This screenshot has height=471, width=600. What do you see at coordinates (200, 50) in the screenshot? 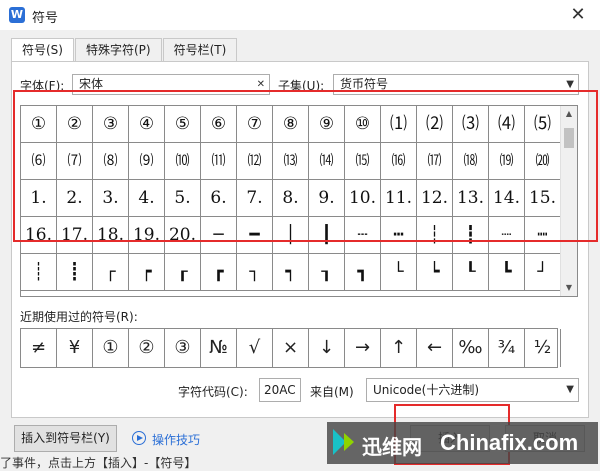
I see `tab-symbol-bar: 符号栏(T)` at bounding box center [200, 50].